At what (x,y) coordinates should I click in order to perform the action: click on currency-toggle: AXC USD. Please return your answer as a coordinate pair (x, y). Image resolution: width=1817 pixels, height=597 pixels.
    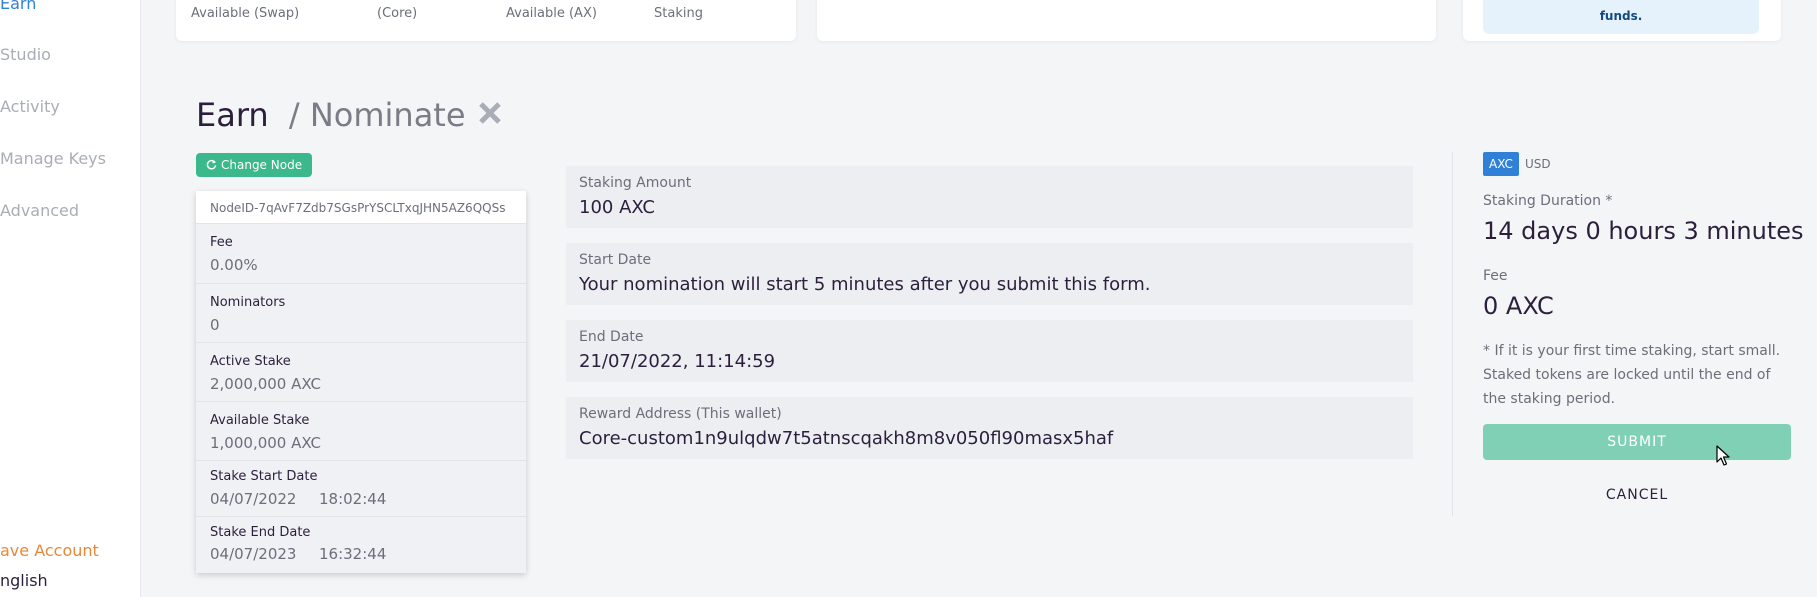
    Looking at the image, I should click on (1520, 164).